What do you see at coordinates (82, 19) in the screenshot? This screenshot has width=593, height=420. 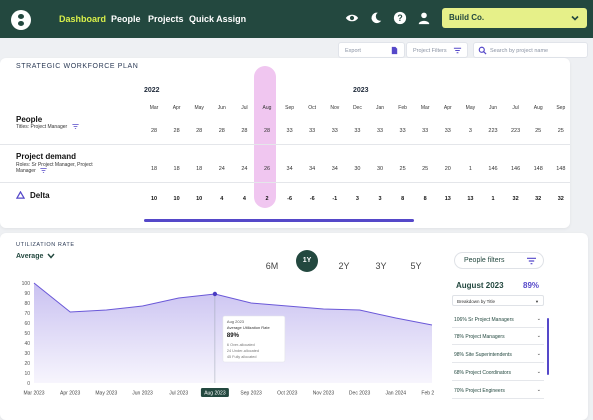 I see `nav-dashboard: Dashboard` at bounding box center [82, 19].